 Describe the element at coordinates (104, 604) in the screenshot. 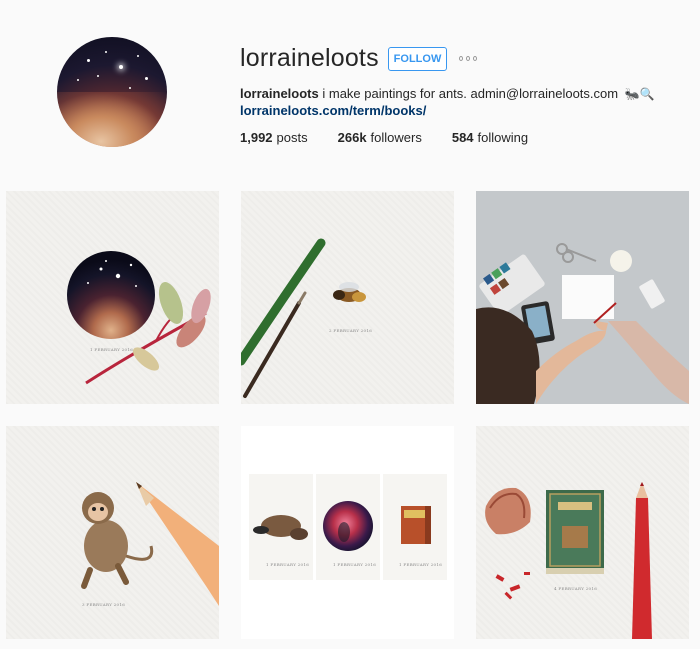

I see `post-caption: 3 FEBRUARY 2016` at that location.